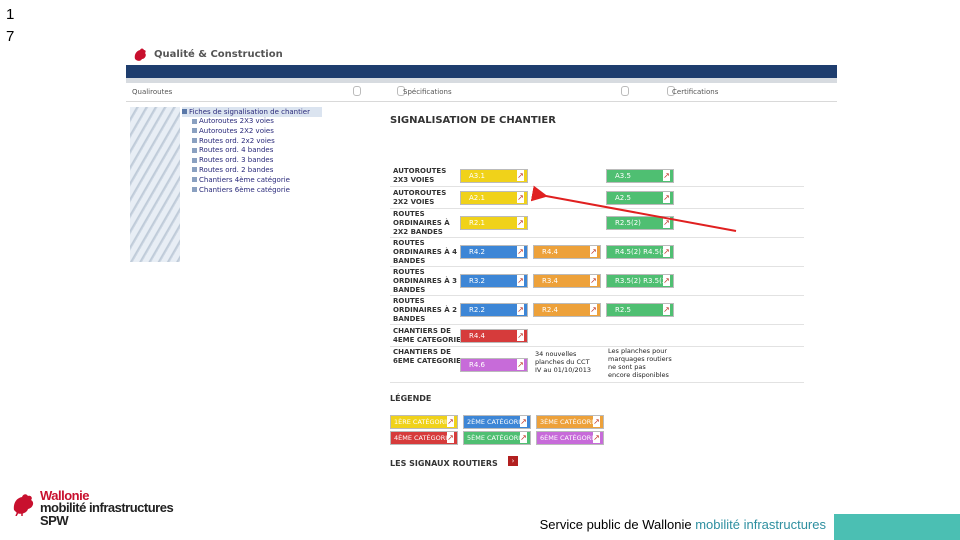 Image resolution: width=960 pixels, height=540 pixels. I want to click on signaux-link: LES SIGNAUX ROUTIERS, so click(444, 463).